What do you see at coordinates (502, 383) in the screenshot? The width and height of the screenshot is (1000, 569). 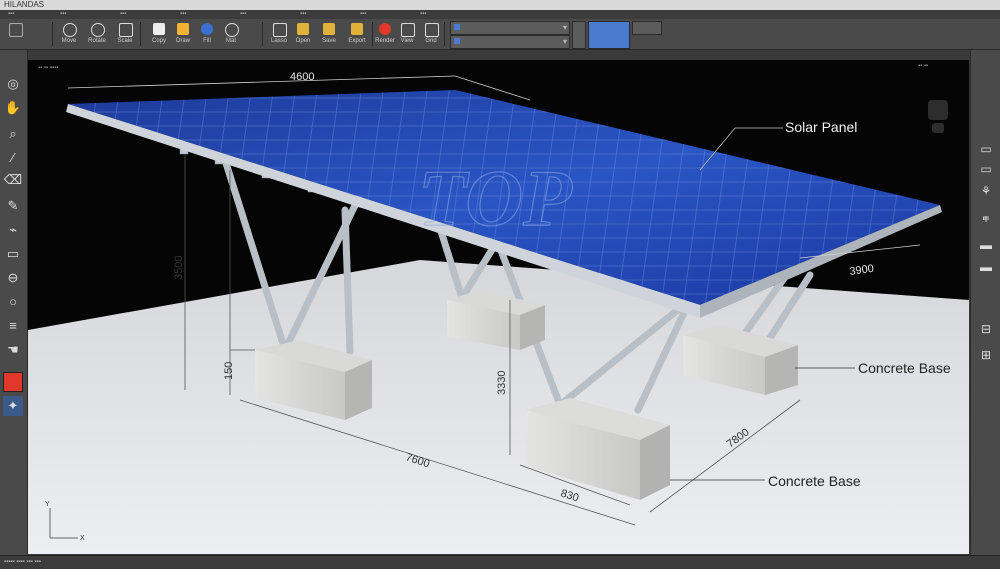 I see `dimension-height-front: 3330` at bounding box center [502, 383].